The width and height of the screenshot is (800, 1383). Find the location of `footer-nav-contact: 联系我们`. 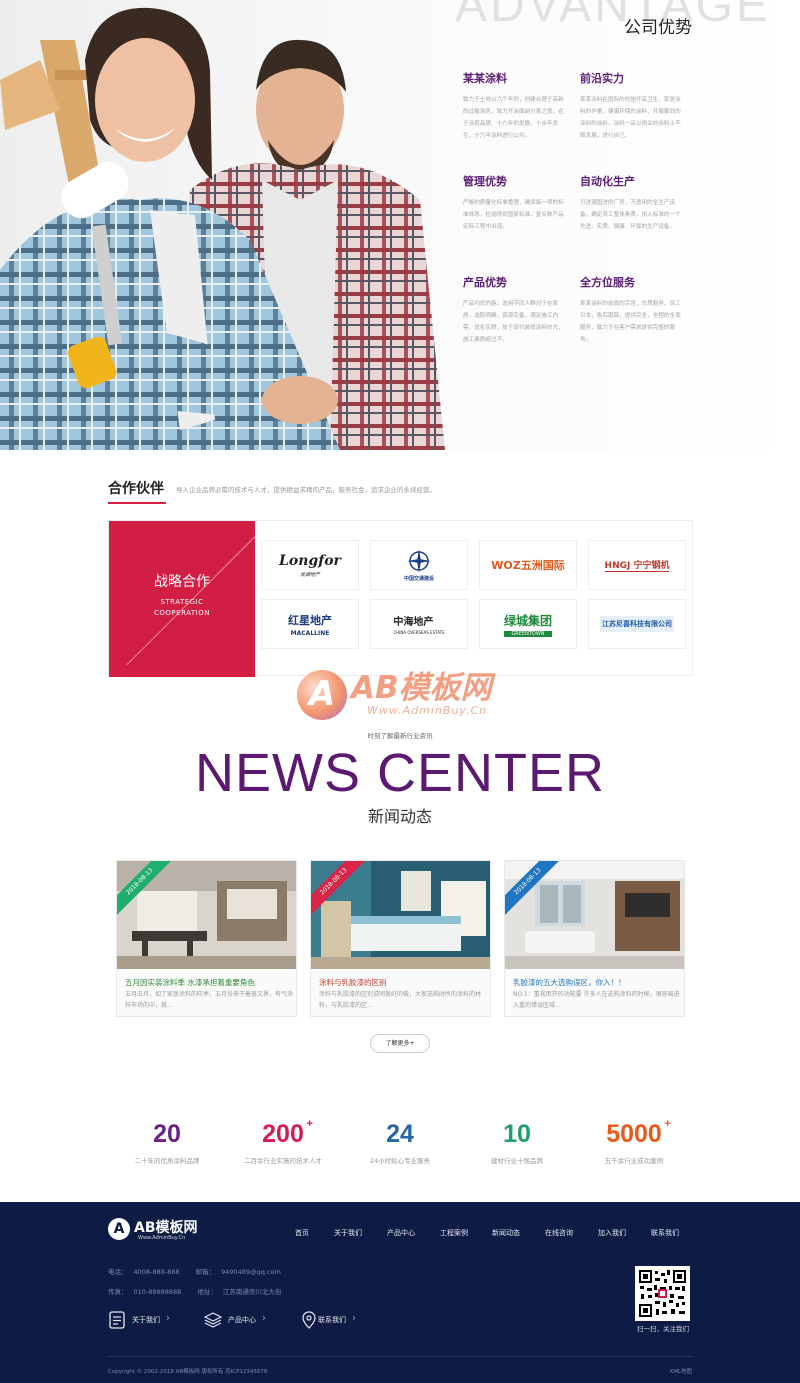

footer-nav-contact: 联系我们 is located at coordinates (665, 1233).